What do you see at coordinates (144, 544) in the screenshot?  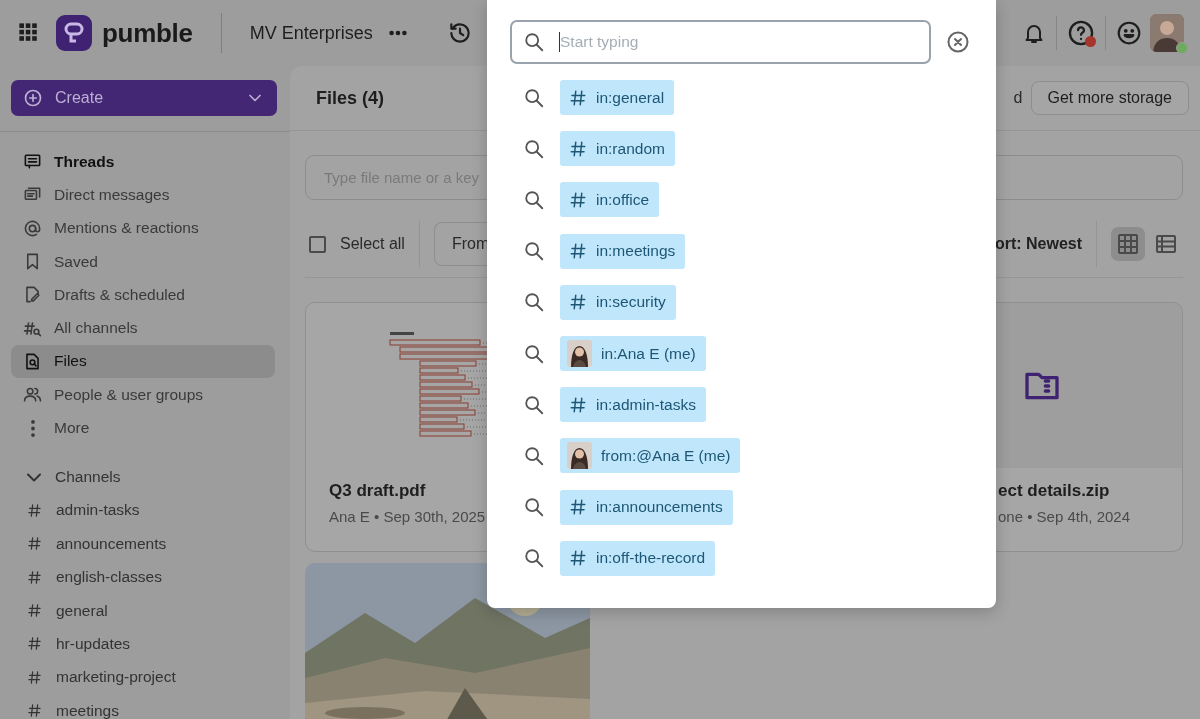 I see `channel-item: announcements` at bounding box center [144, 544].